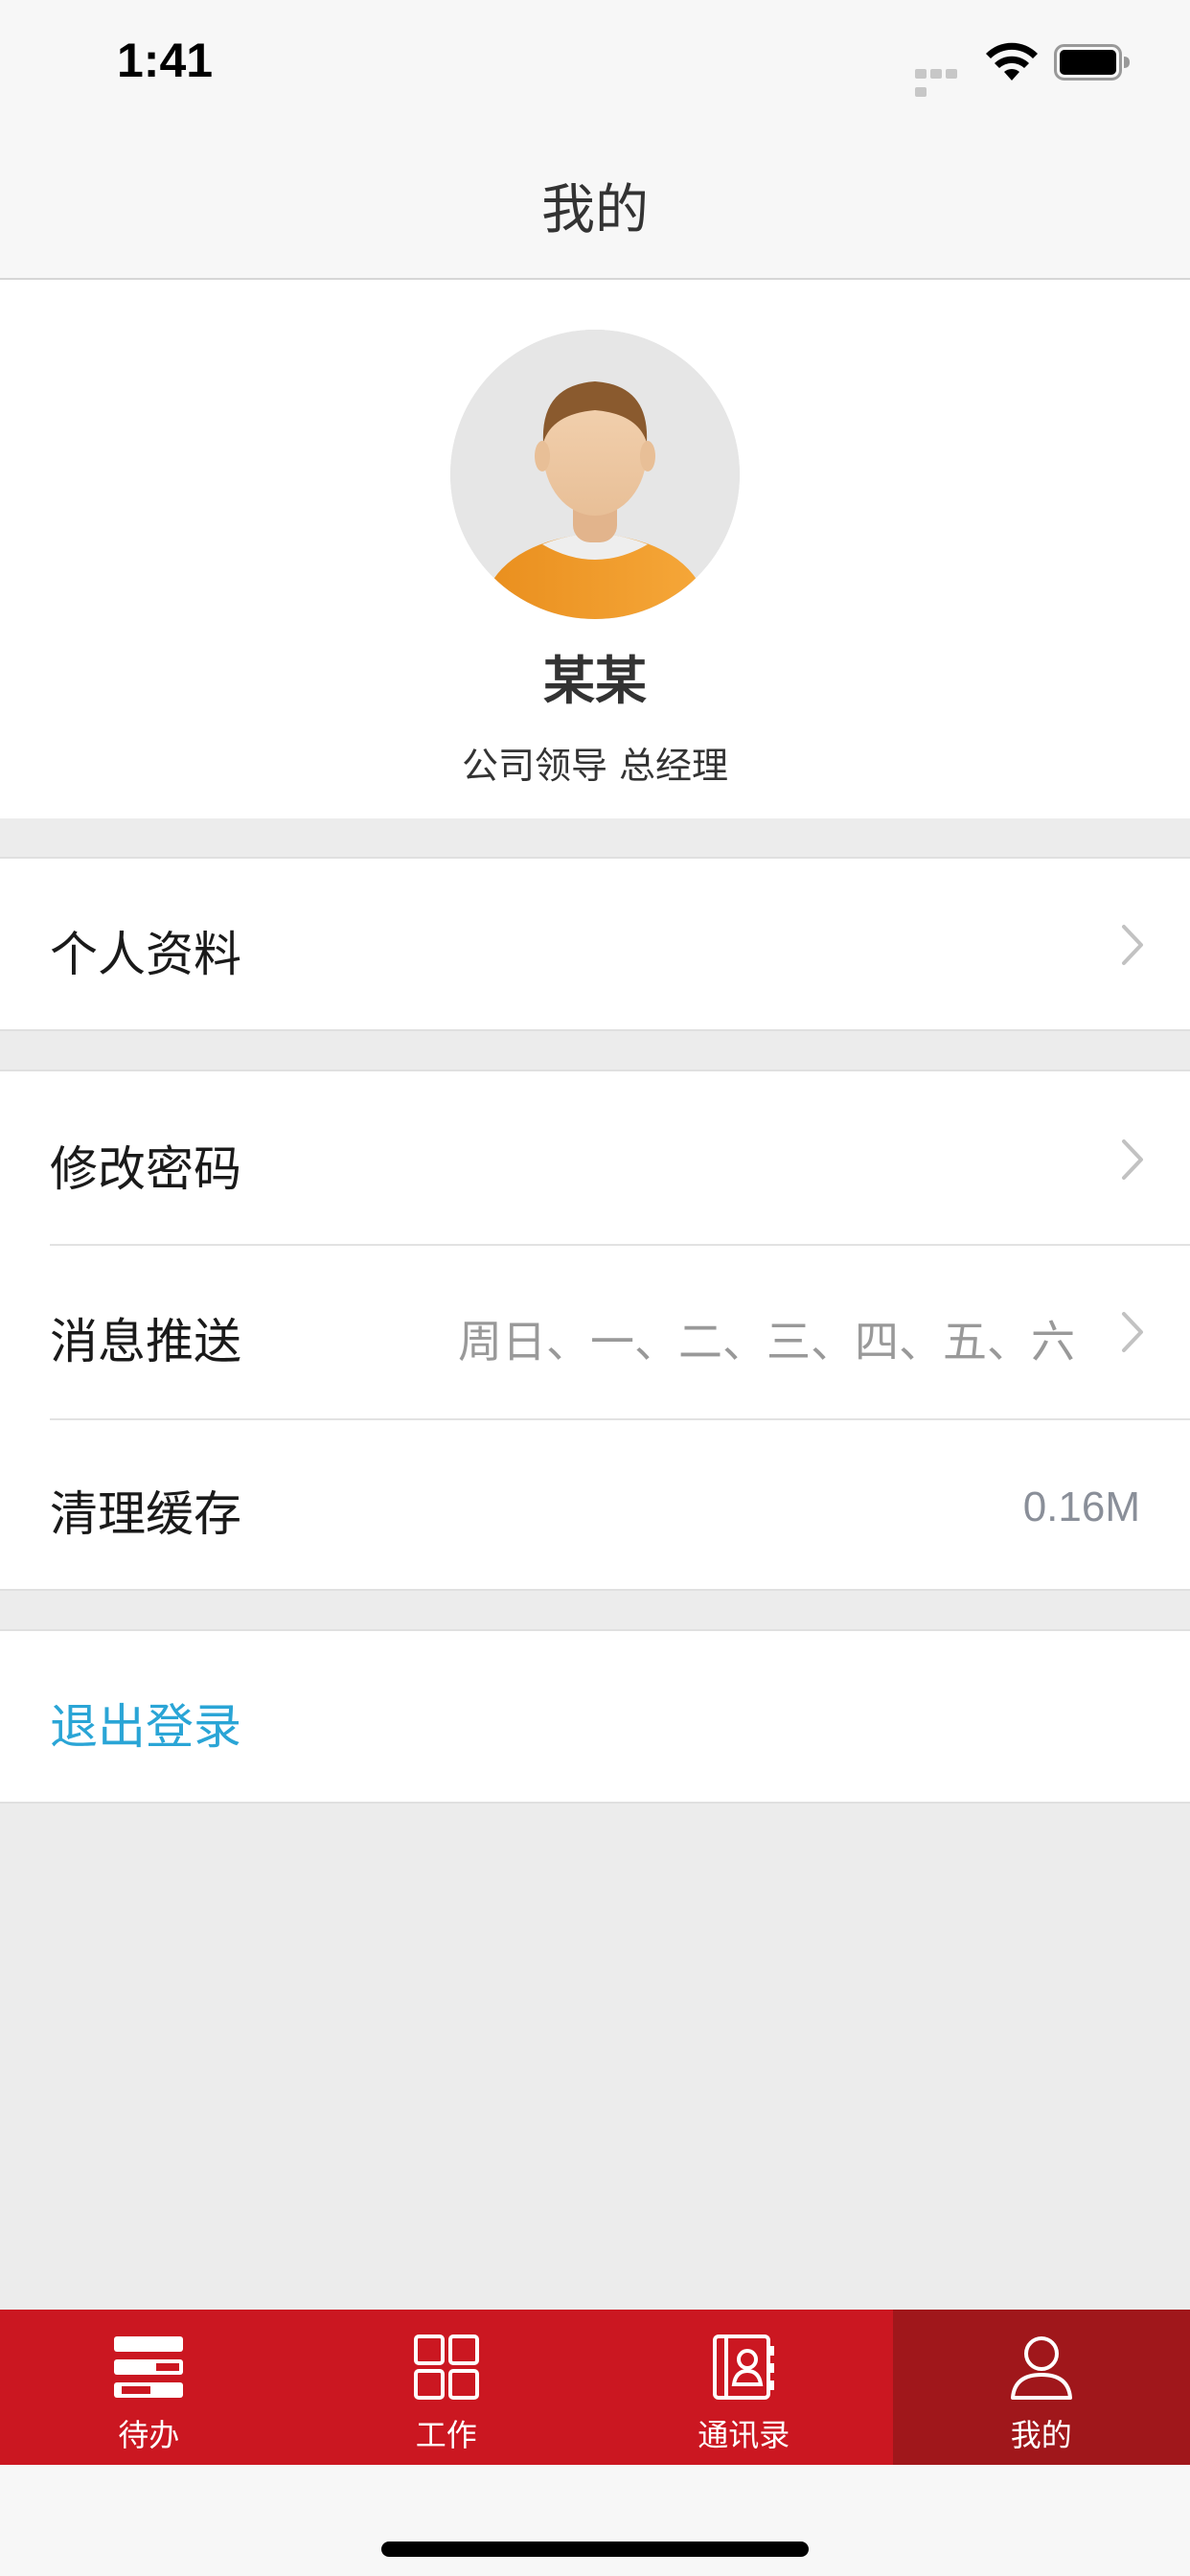  What do you see at coordinates (146, 1169) in the screenshot?
I see `change-password-label: 修改密码` at bounding box center [146, 1169].